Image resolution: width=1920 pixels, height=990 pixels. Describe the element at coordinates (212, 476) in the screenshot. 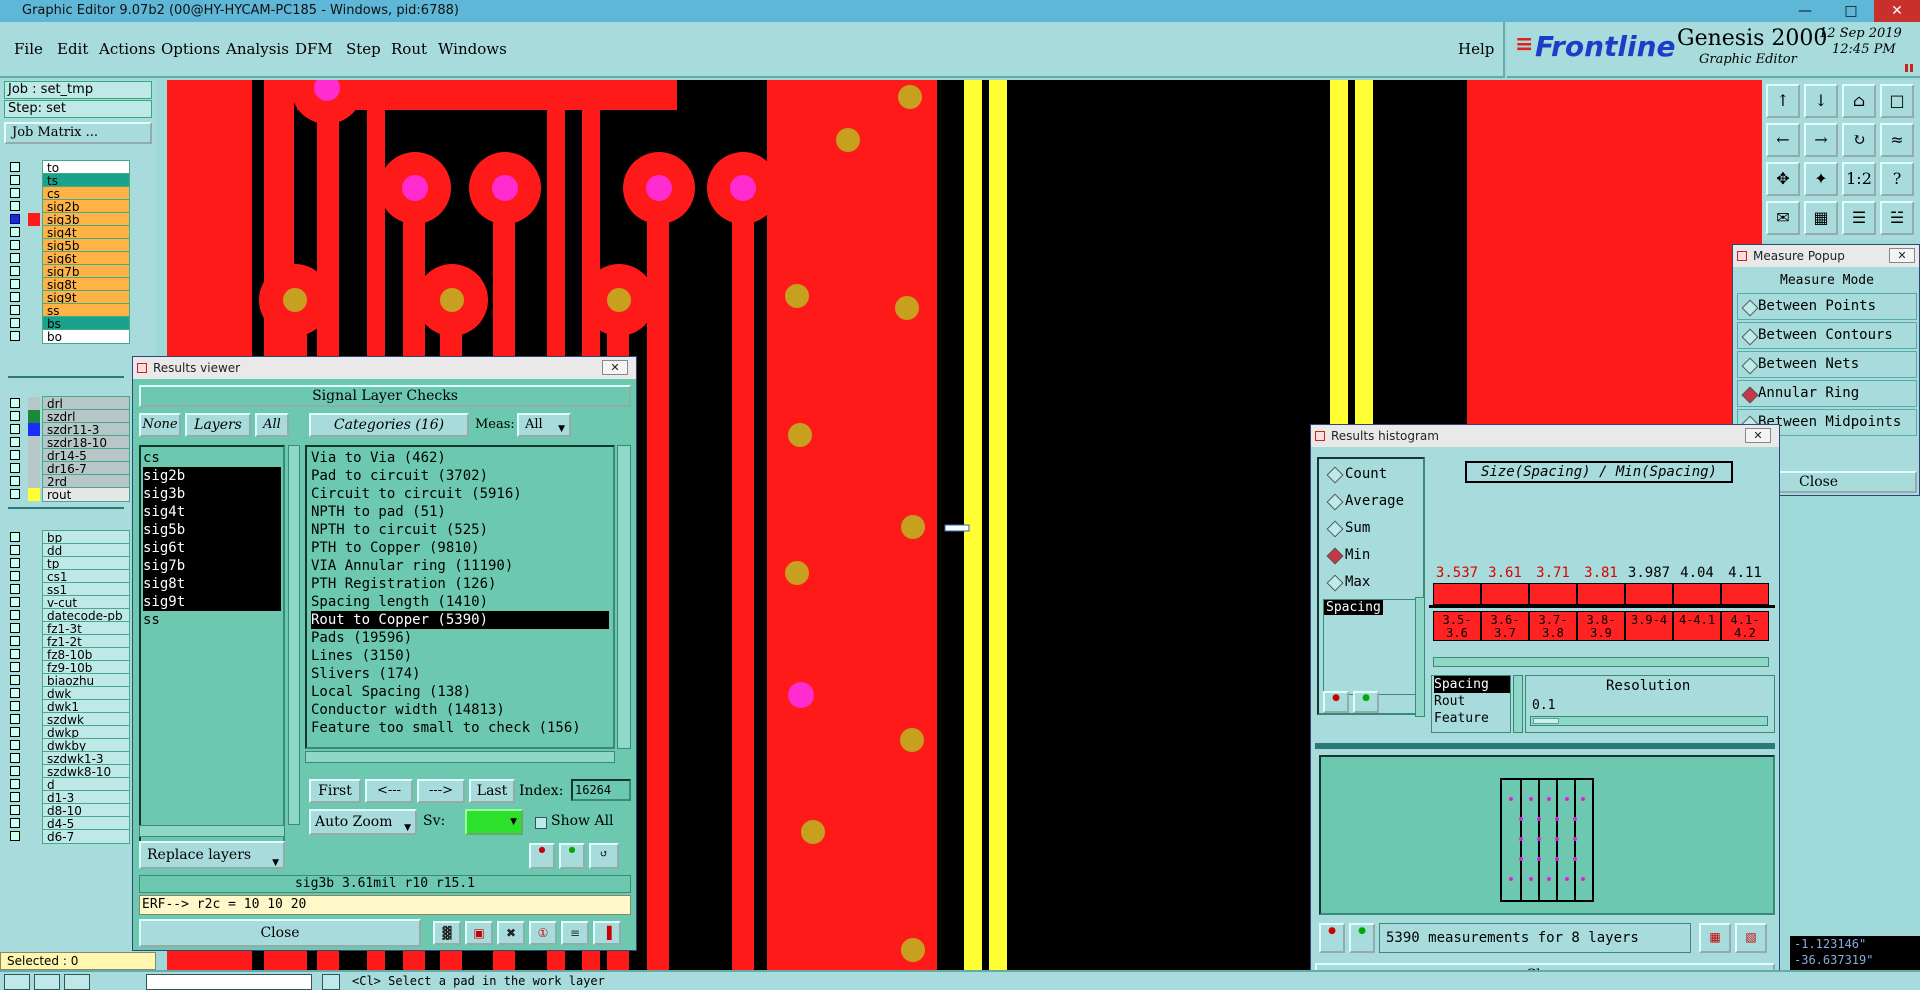

I see `result-layer-item: sig2b` at that location.